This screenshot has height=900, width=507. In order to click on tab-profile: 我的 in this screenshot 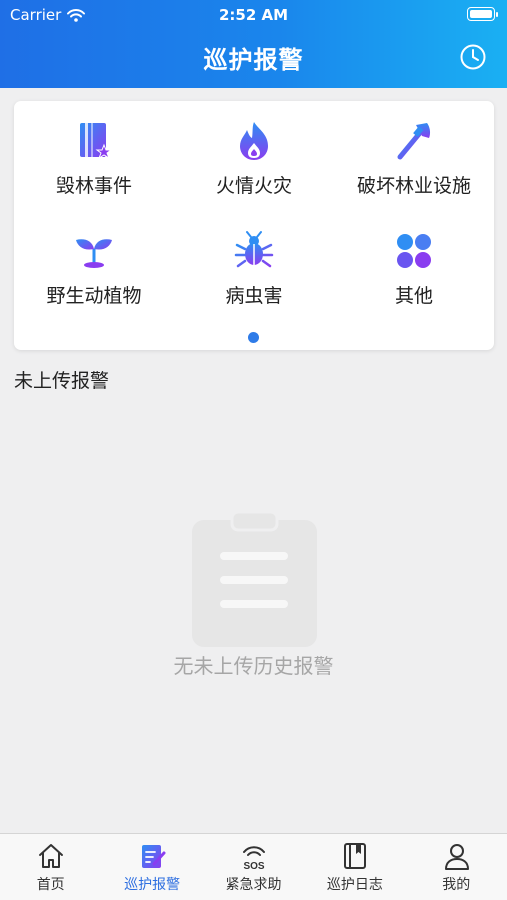, I will do `click(456, 867)`.